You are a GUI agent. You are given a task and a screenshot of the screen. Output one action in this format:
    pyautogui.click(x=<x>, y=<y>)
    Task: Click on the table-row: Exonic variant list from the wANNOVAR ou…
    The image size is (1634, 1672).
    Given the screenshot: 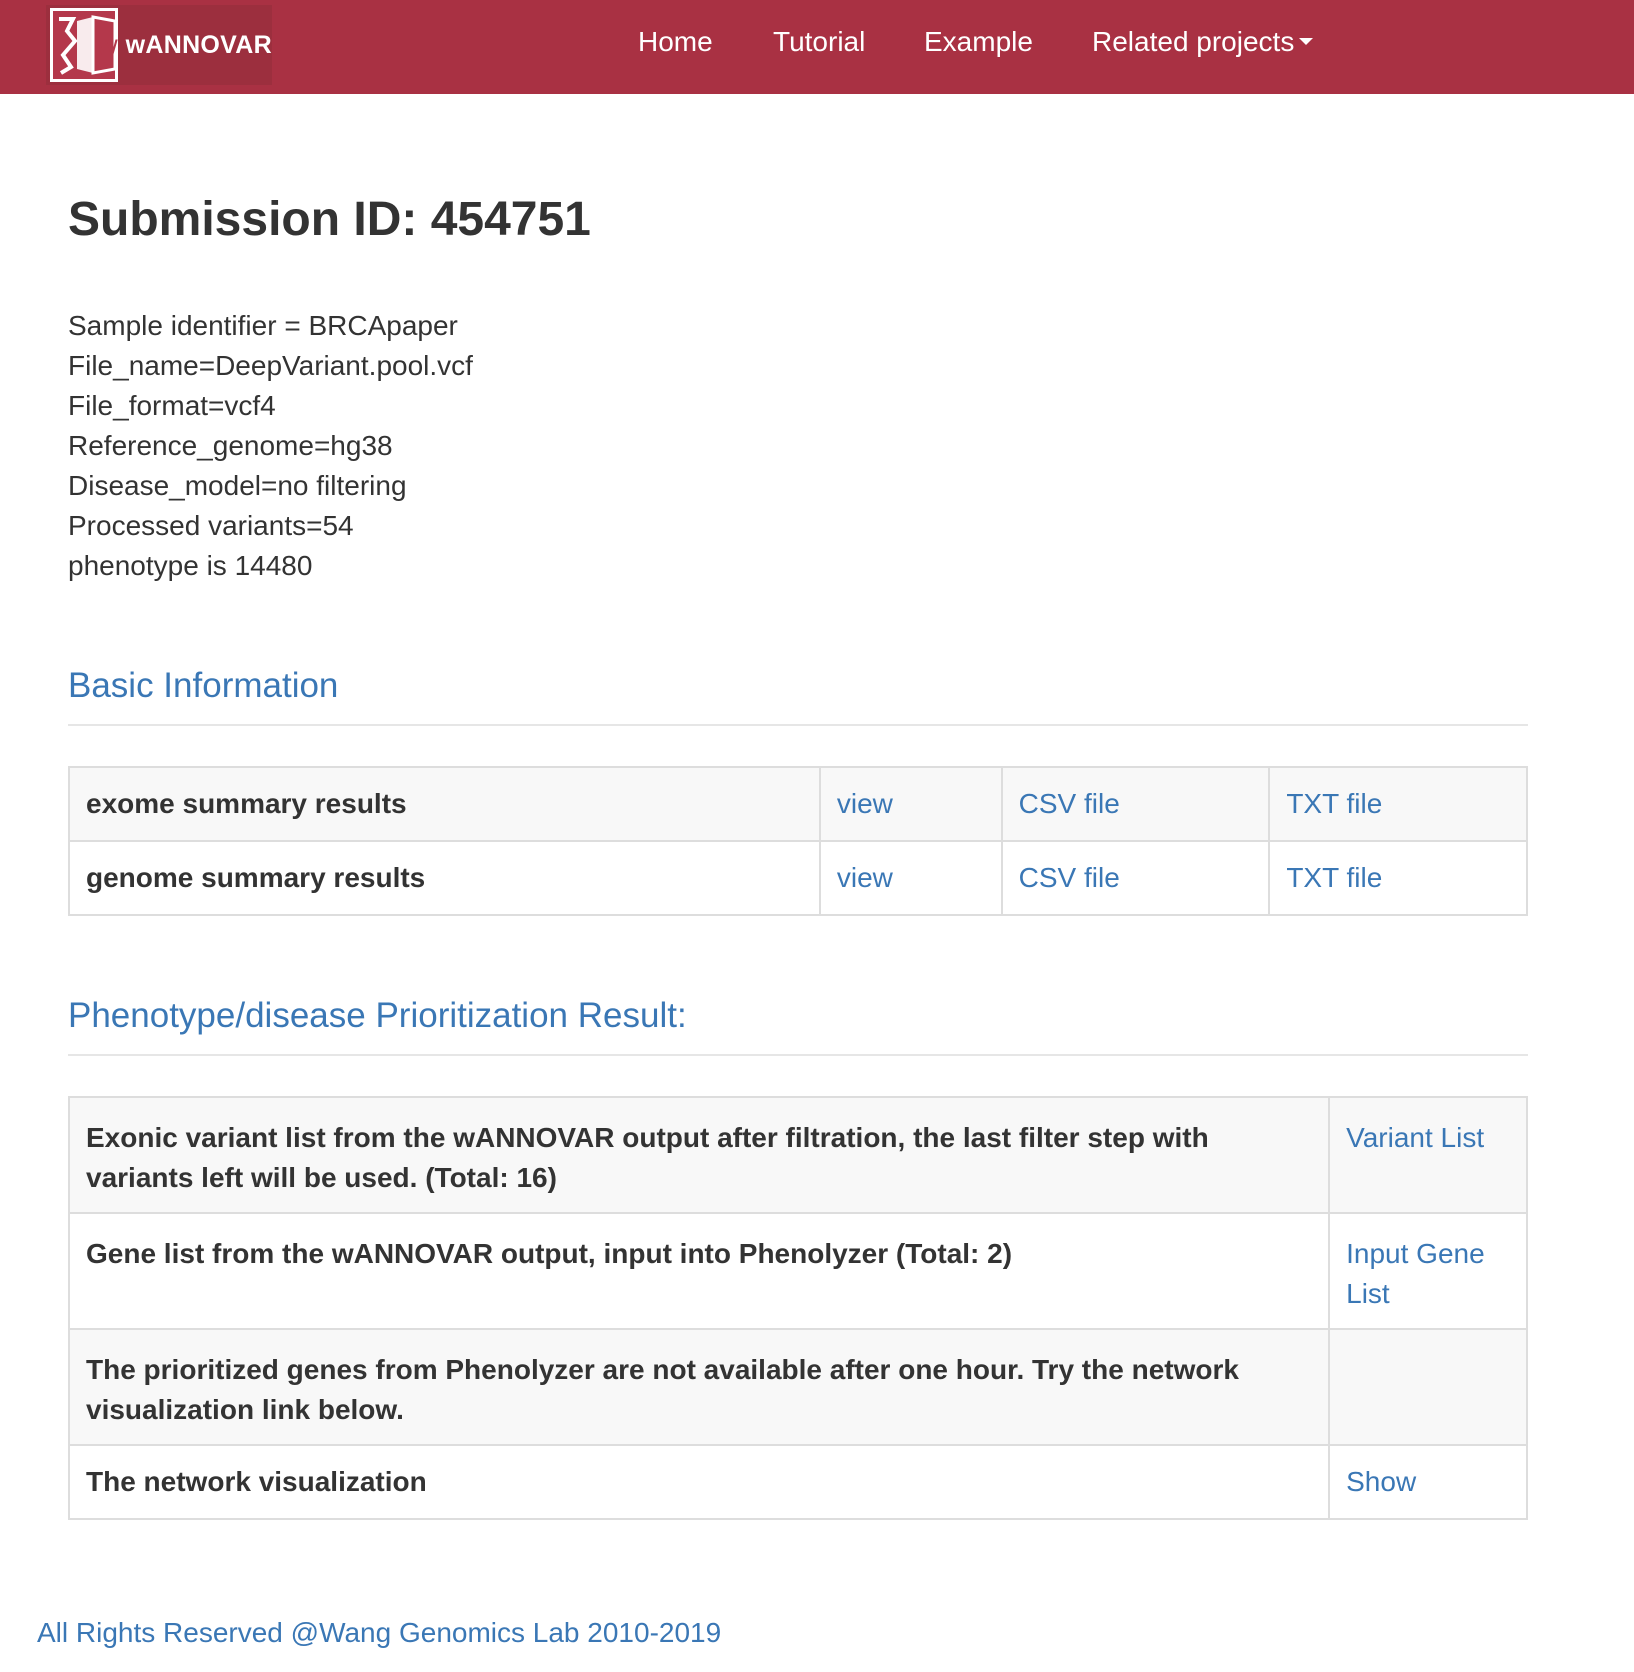 What is the action you would take?
    pyautogui.click(x=797, y=1155)
    